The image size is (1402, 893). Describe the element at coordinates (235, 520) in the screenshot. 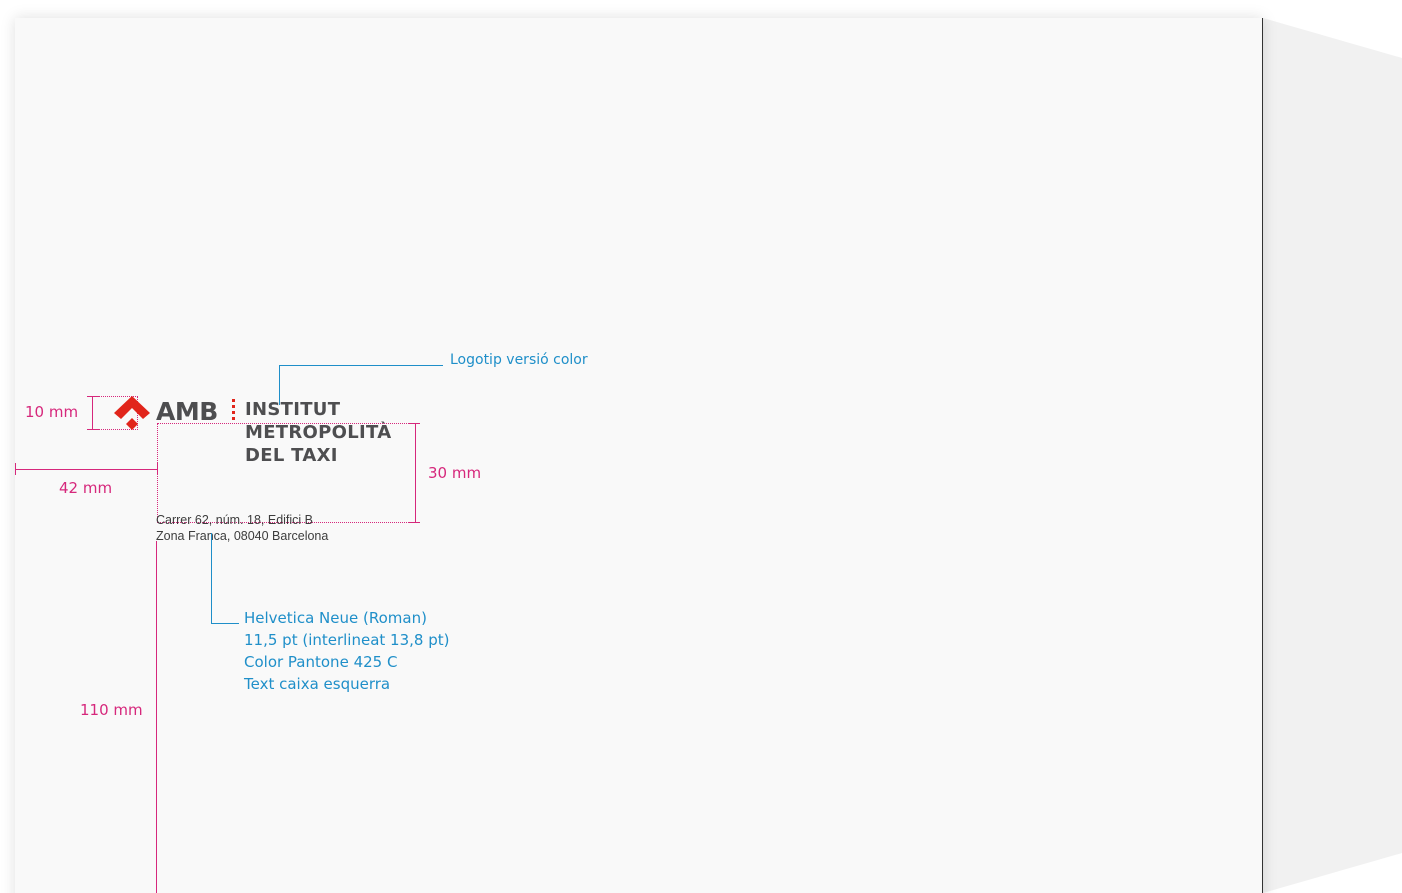

I see `address-line-1: Carrer 62, núm. 18, Edifici B` at that location.